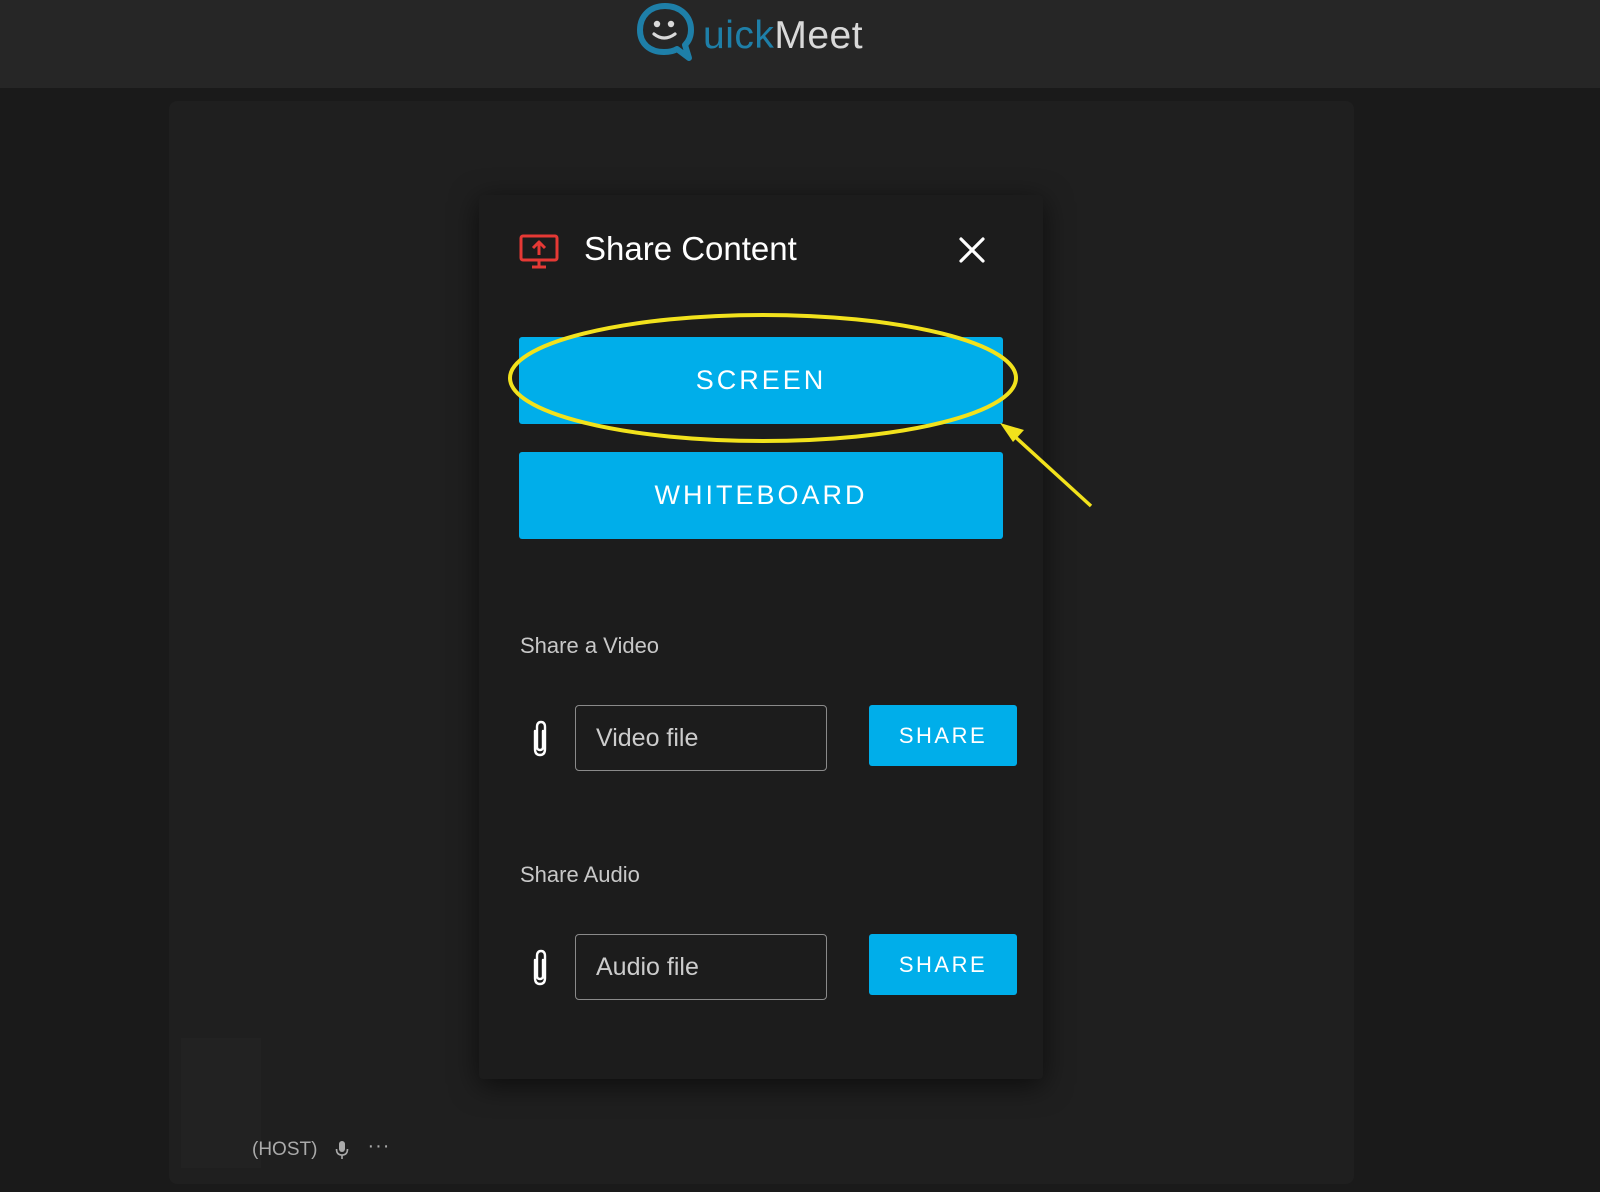 The width and height of the screenshot is (1600, 1192). I want to click on participant-tile, so click(221, 1103).